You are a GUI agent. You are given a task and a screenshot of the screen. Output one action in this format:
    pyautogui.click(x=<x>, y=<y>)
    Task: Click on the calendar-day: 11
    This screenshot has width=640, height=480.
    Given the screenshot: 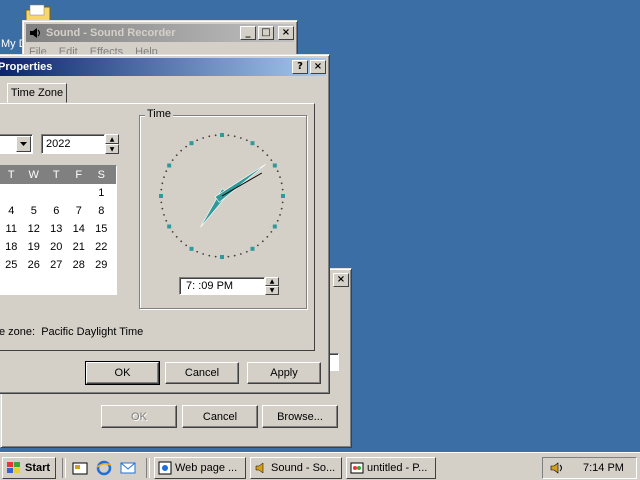 What is the action you would take?
    pyautogui.click(x=11, y=229)
    